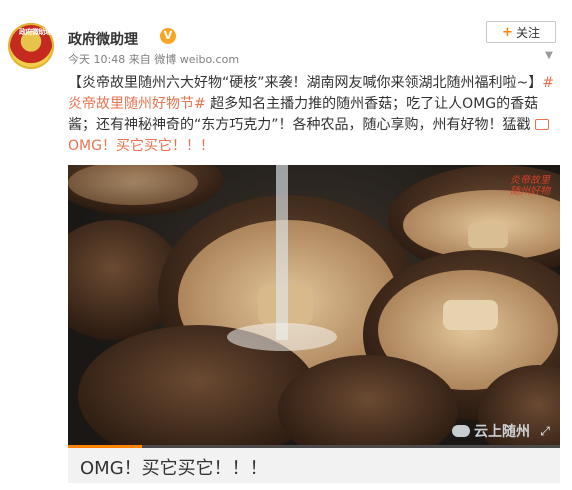 The width and height of the screenshot is (572, 490). What do you see at coordinates (196, 59) in the screenshot?
I see `post-source: 微博 weibo.com` at bounding box center [196, 59].